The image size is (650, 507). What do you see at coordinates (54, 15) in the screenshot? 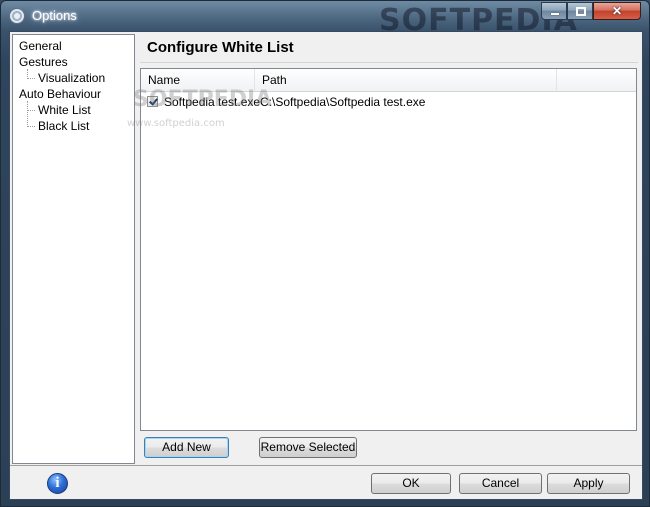
I see `window-title: Options` at bounding box center [54, 15].